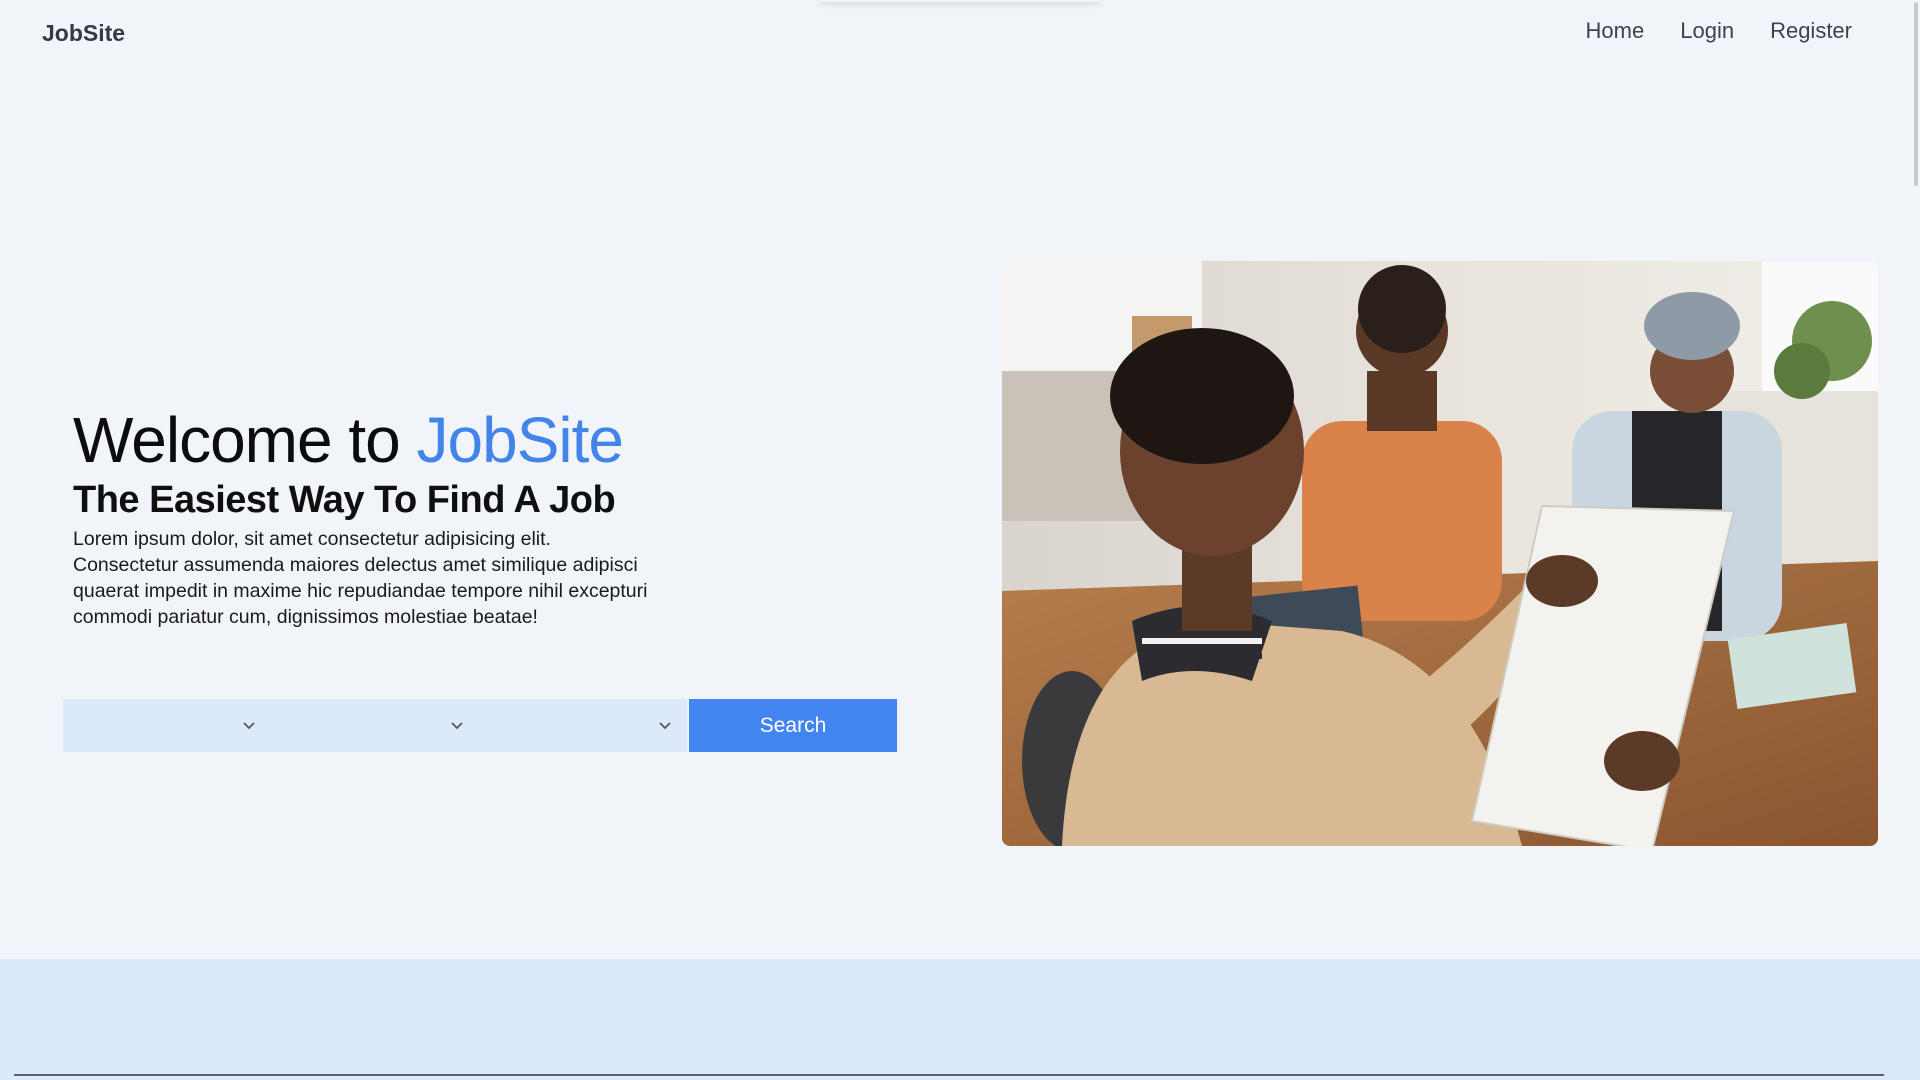 The height and width of the screenshot is (1080, 1920). Describe the element at coordinates (960, 33) in the screenshot. I see `top-navbar: JobSite Home Login Register` at that location.